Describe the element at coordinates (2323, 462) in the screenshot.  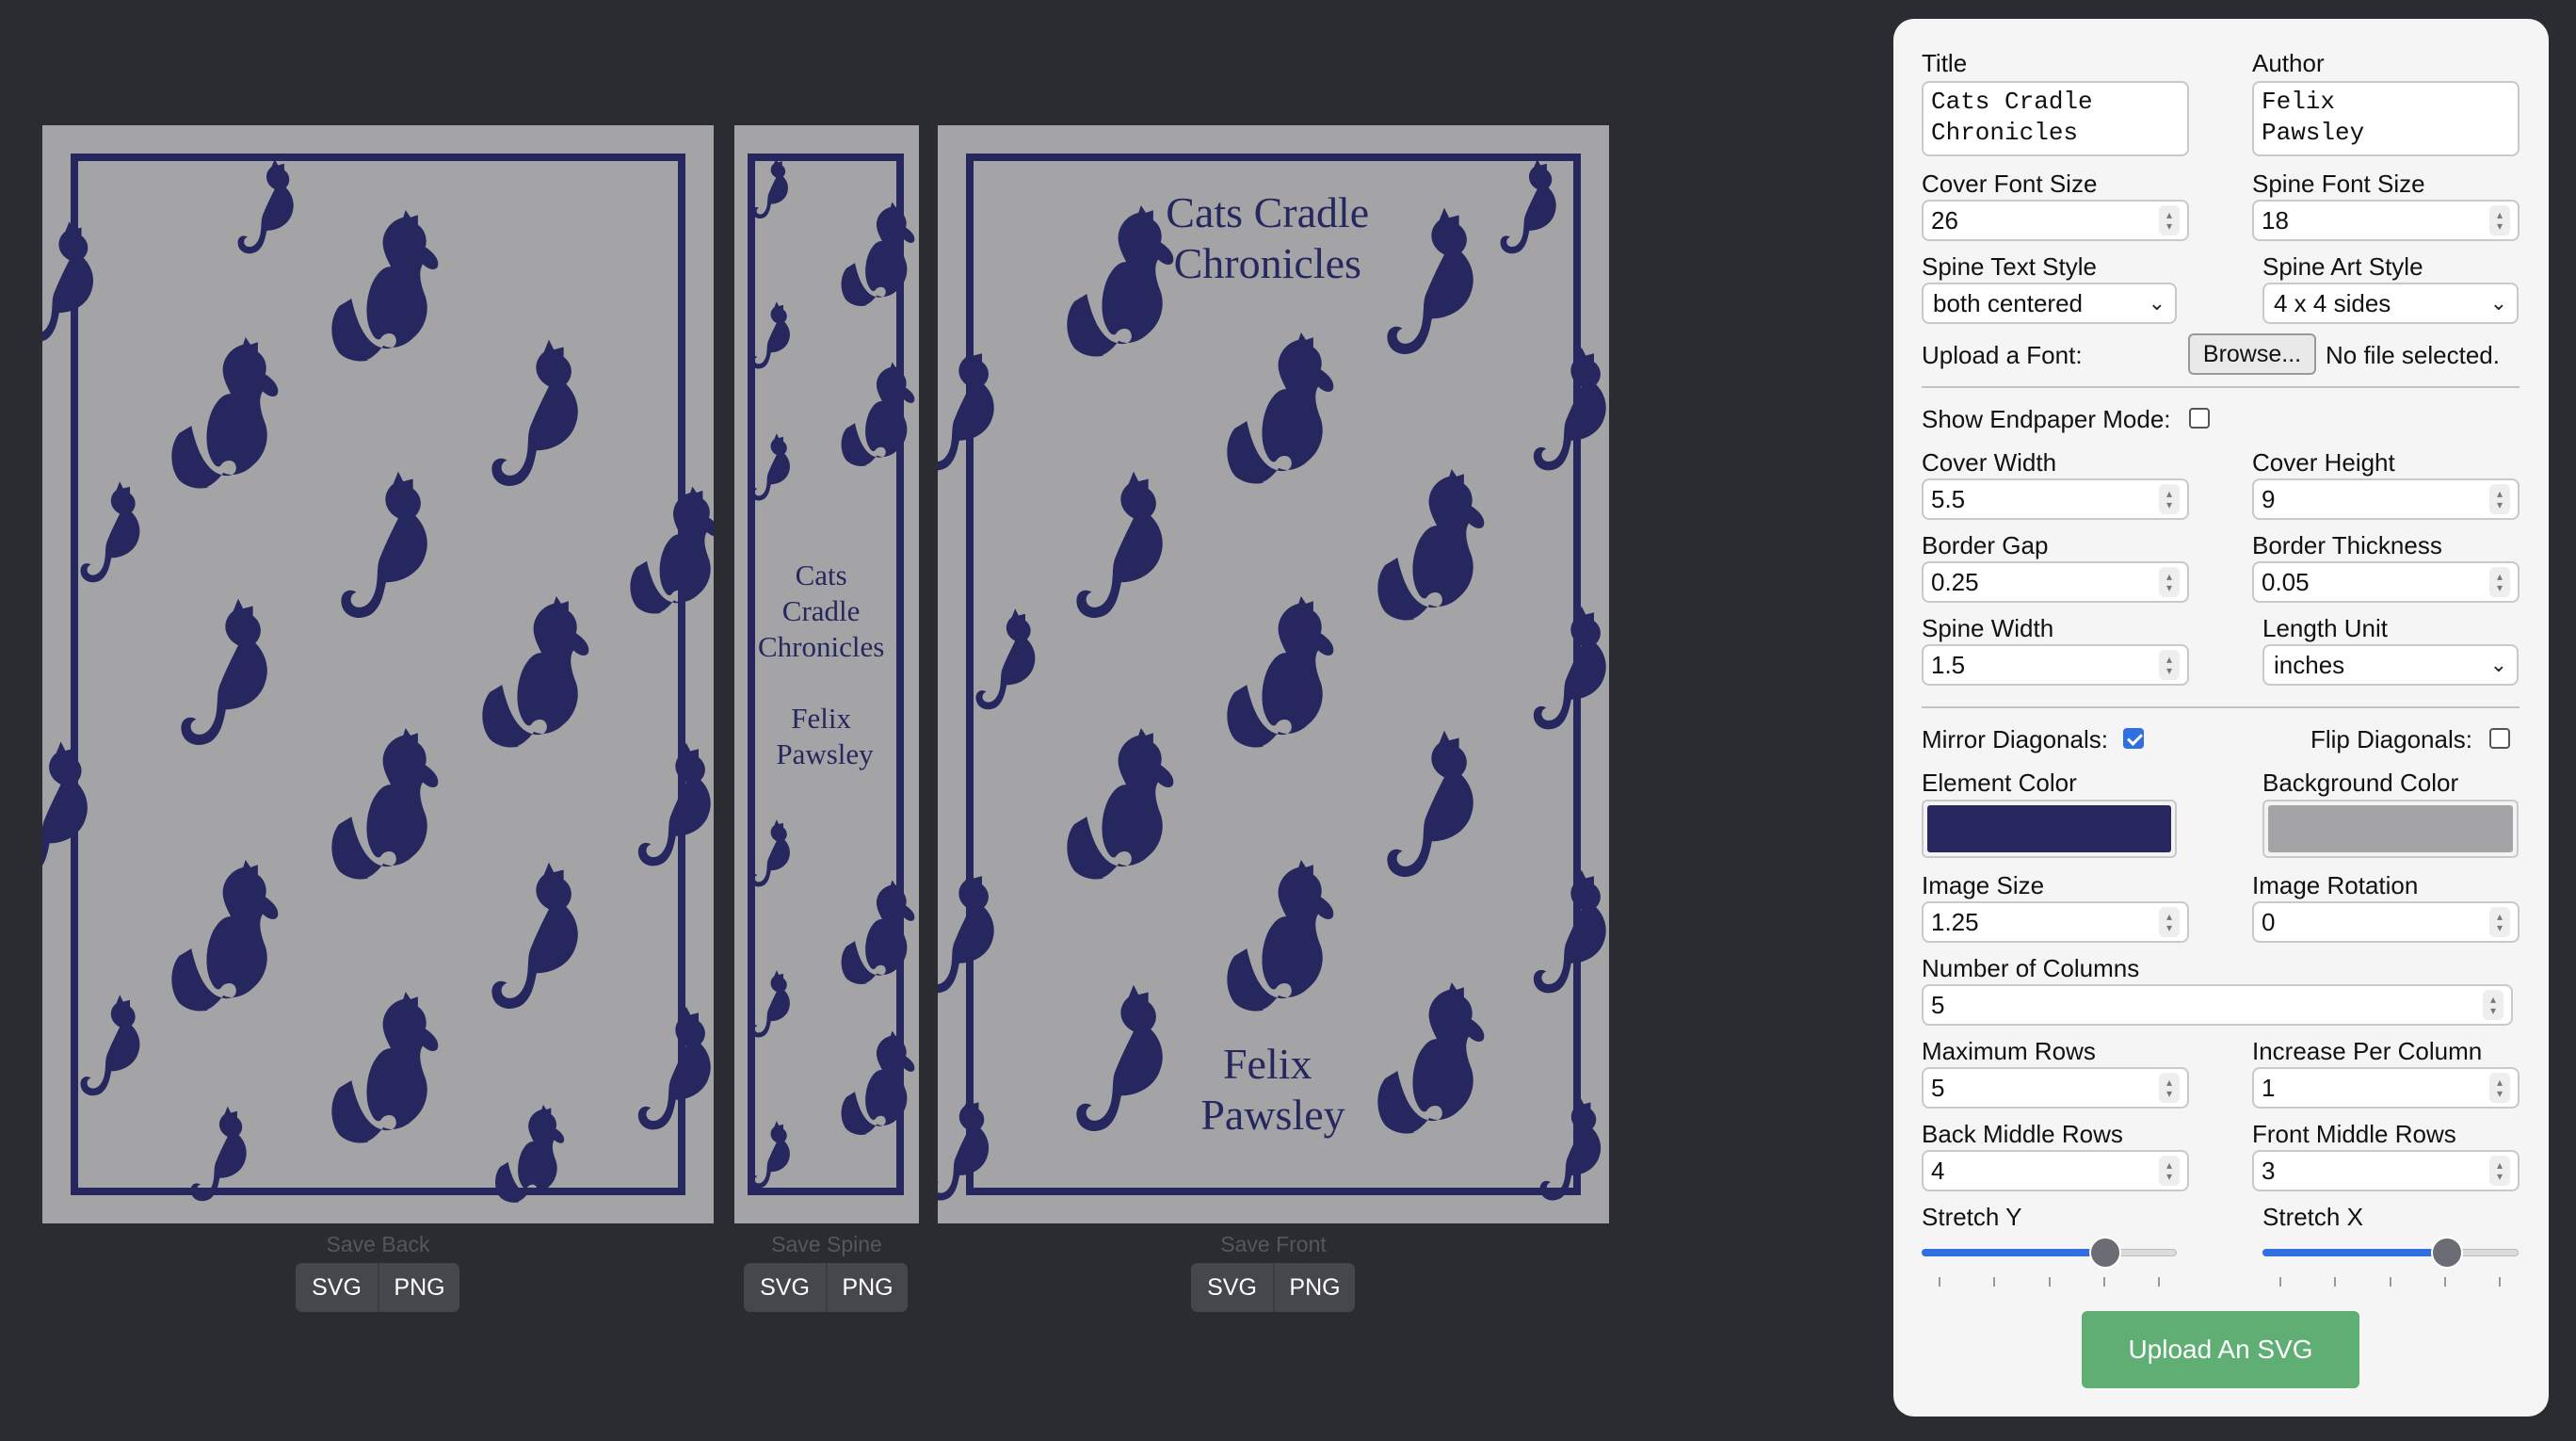
I see `cover-height-label: Cover Height` at that location.